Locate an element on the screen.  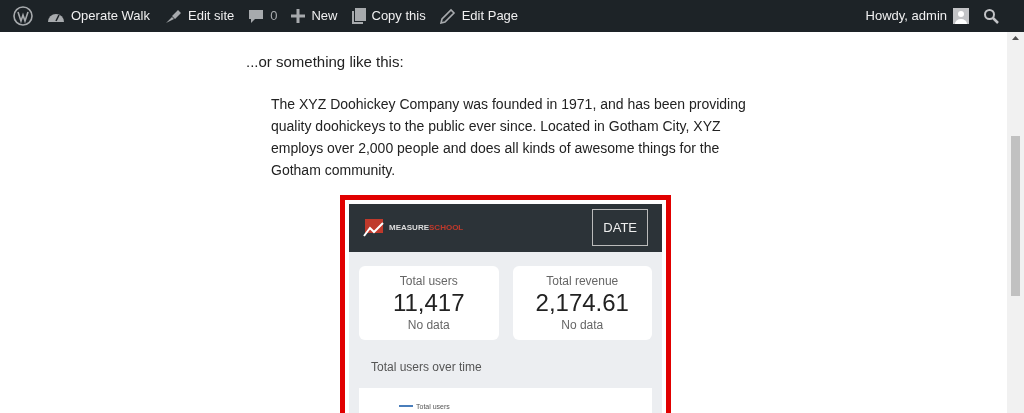
scroll-up-icon is located at coordinates (1015, 38).